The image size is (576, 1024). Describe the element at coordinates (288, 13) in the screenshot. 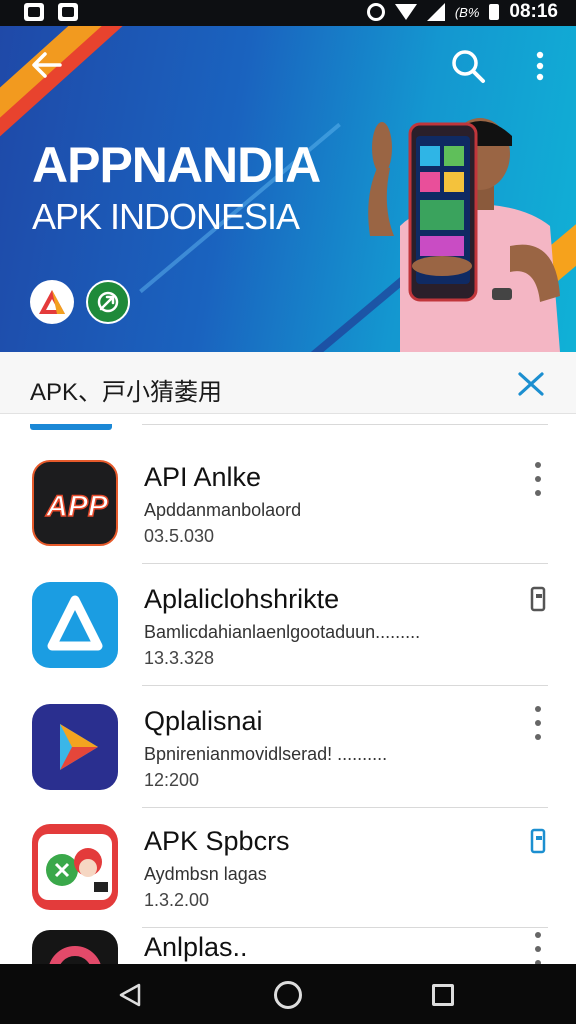

I see `status-bar: (B% 08:16` at that location.